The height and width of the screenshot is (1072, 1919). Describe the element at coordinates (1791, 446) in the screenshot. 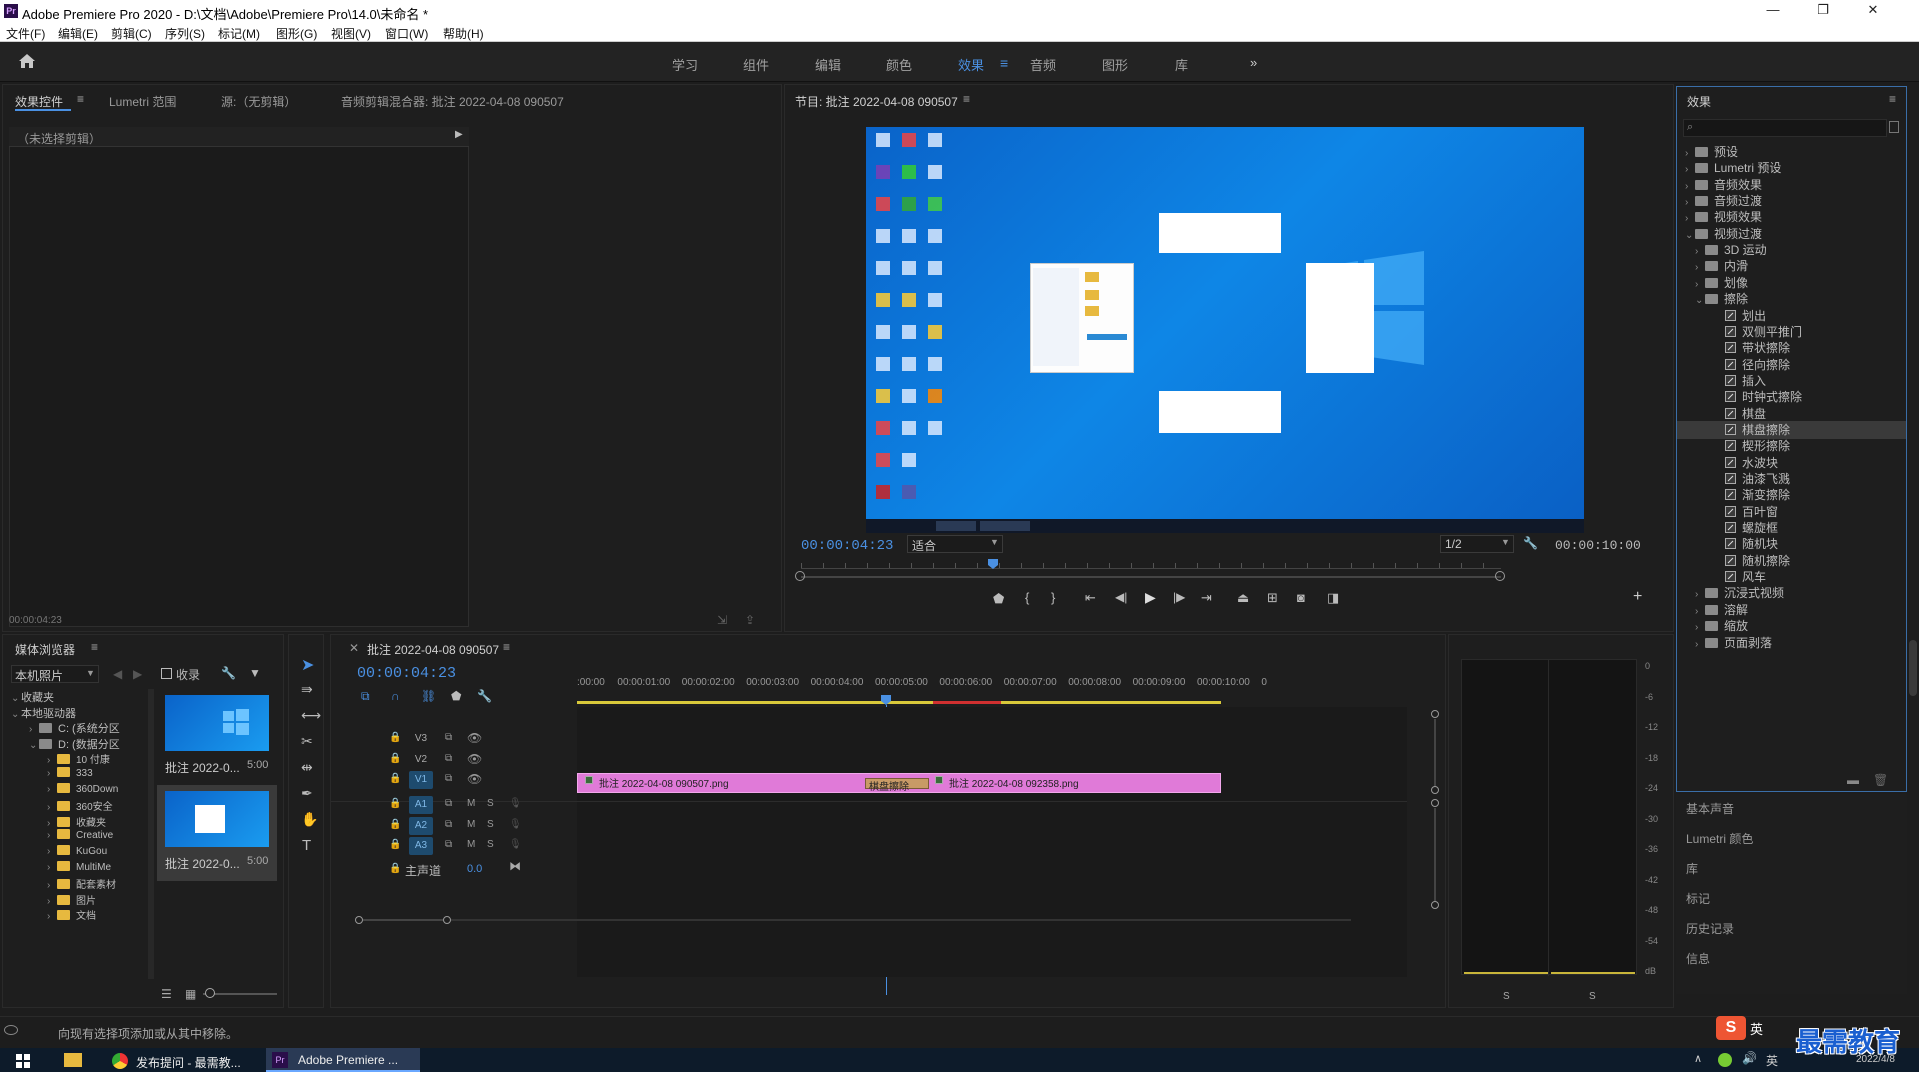

I see `effect-item: 楔形擦除` at that location.